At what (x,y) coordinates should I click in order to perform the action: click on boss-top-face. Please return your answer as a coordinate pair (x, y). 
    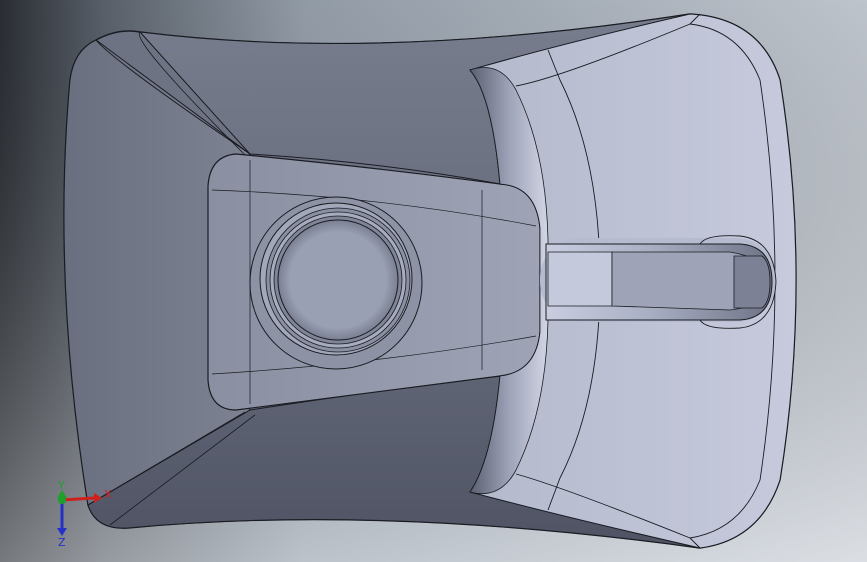
    Looking at the image, I should click on (338, 280).